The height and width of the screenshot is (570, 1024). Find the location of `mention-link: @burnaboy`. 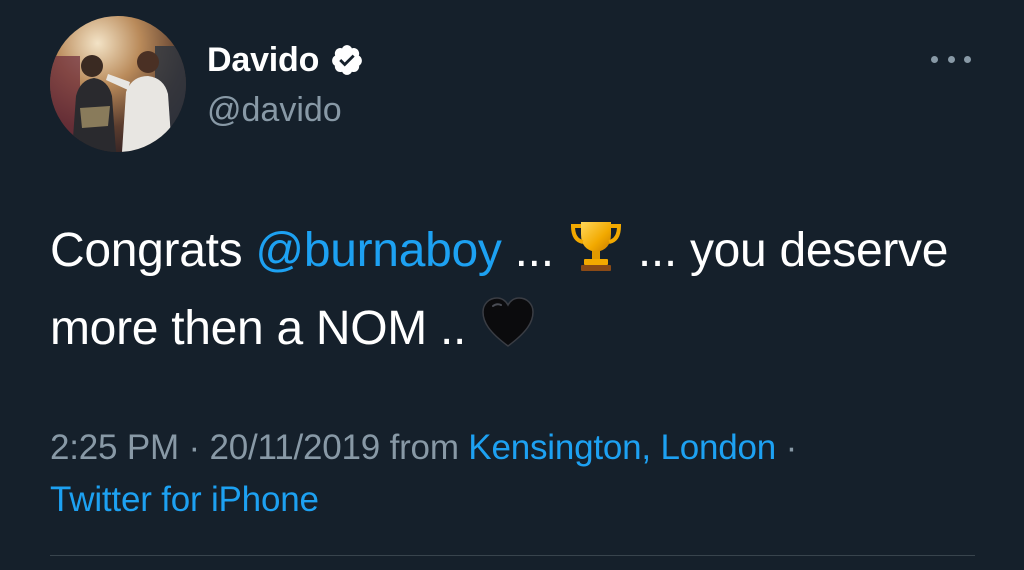

mention-link: @burnaboy is located at coordinates (378, 250).